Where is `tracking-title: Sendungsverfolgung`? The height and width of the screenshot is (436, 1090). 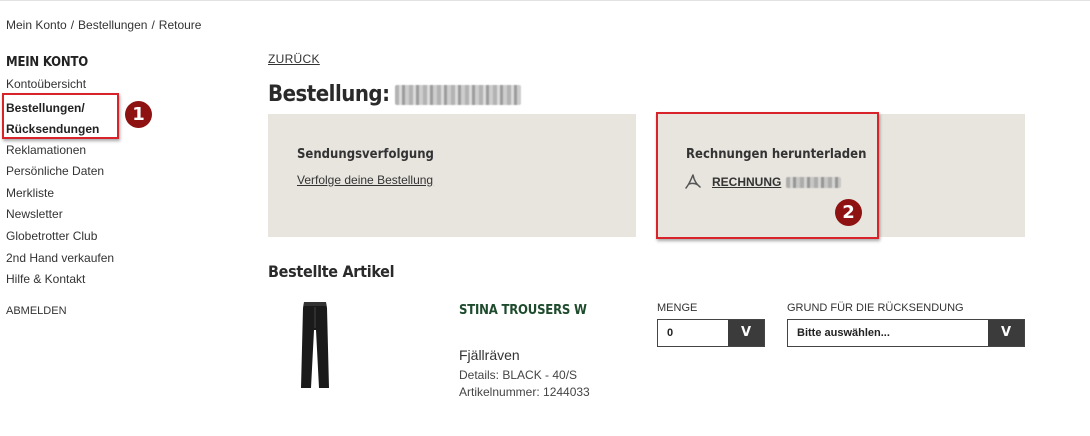 tracking-title: Sendungsverfolgung is located at coordinates (365, 154).